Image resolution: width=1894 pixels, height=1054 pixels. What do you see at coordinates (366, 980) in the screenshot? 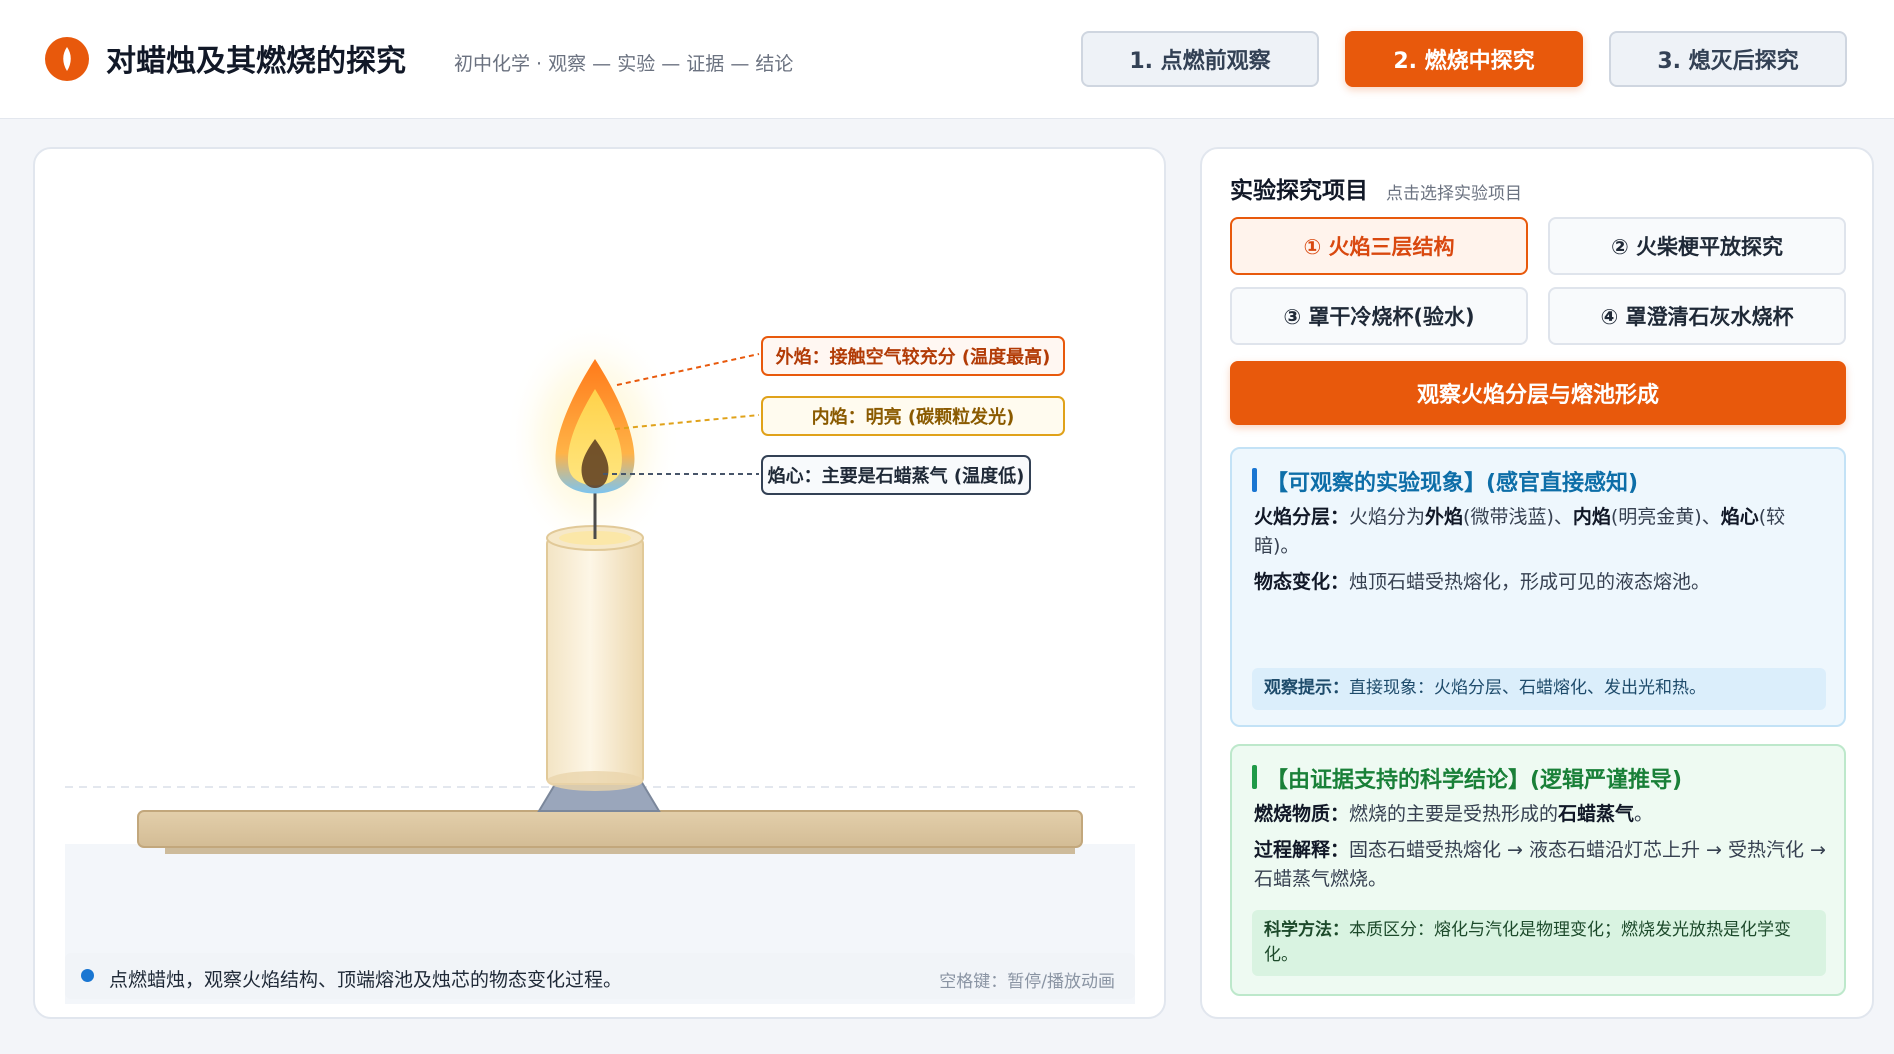
I see `status-text: 点燃蜡烛，观察火焰结构、顶端熔池及烛芯的物态变化过程。` at bounding box center [366, 980].